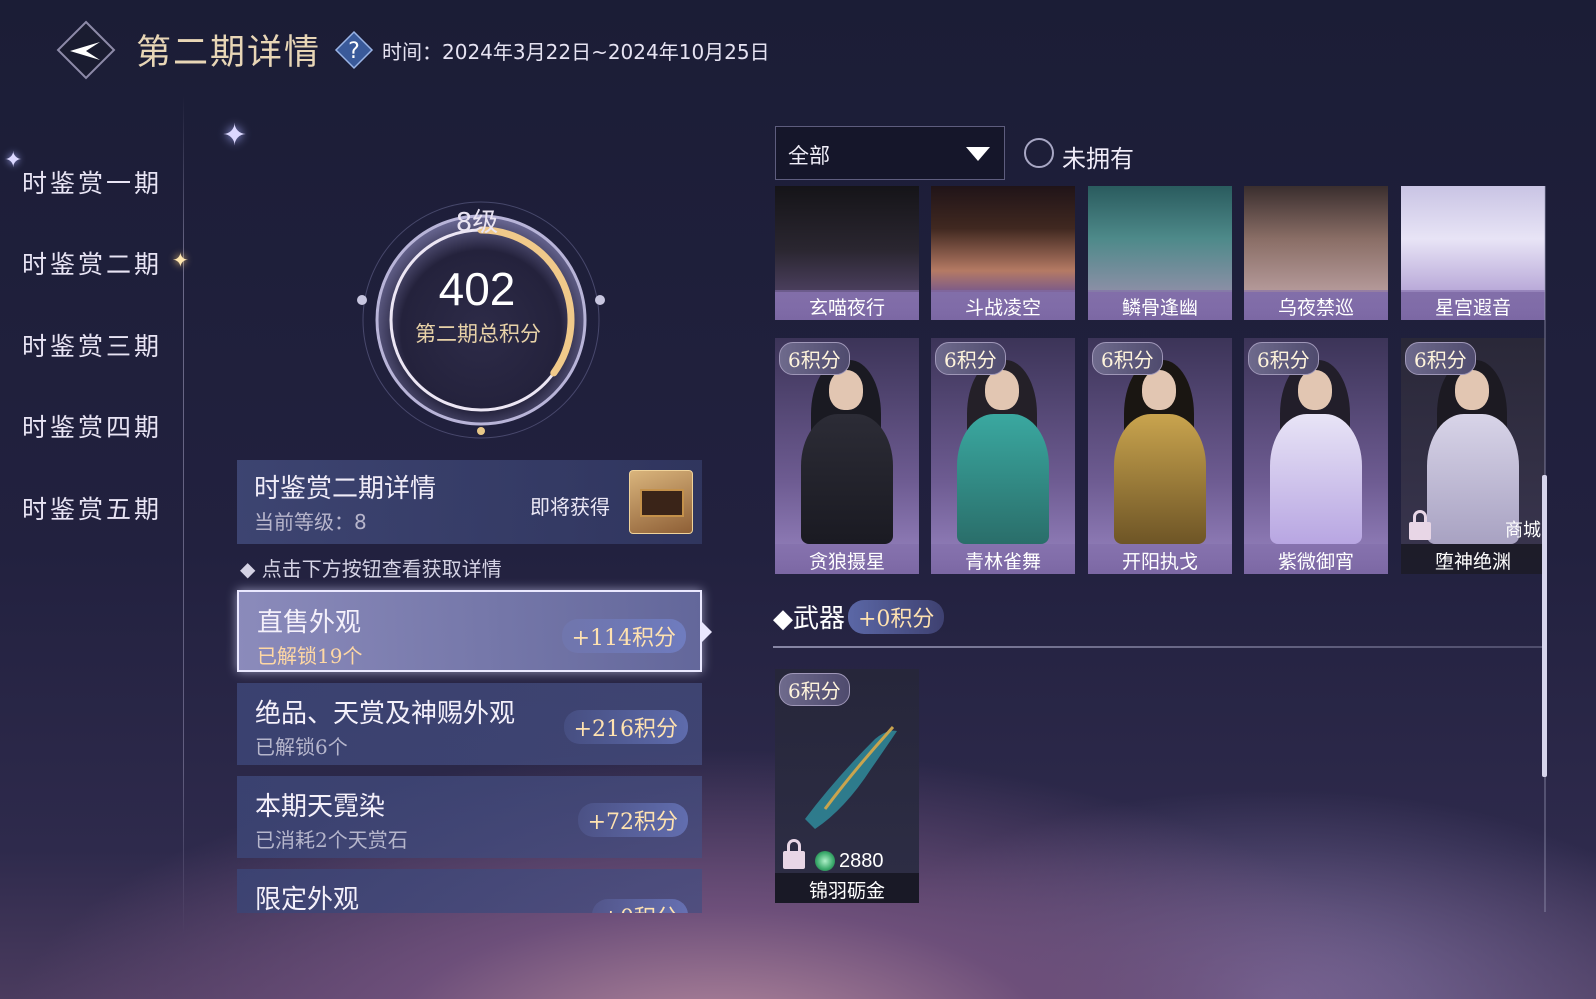  I want to click on store-label: 商城, so click(1523, 530).